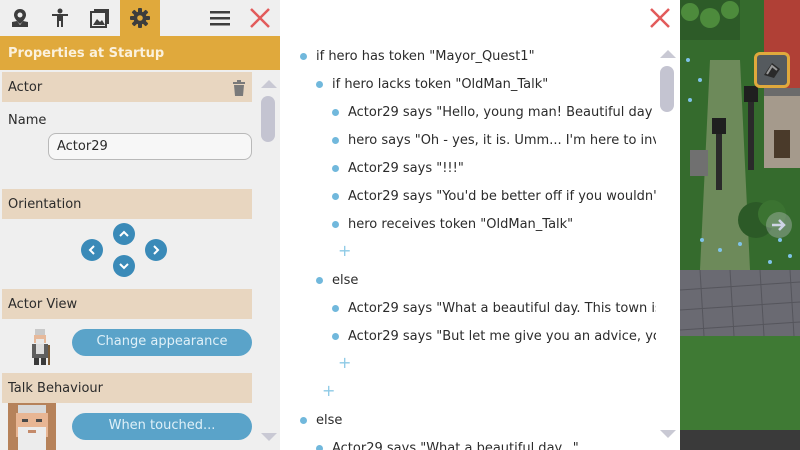  I want to click on trash-icon, so click(239, 88).